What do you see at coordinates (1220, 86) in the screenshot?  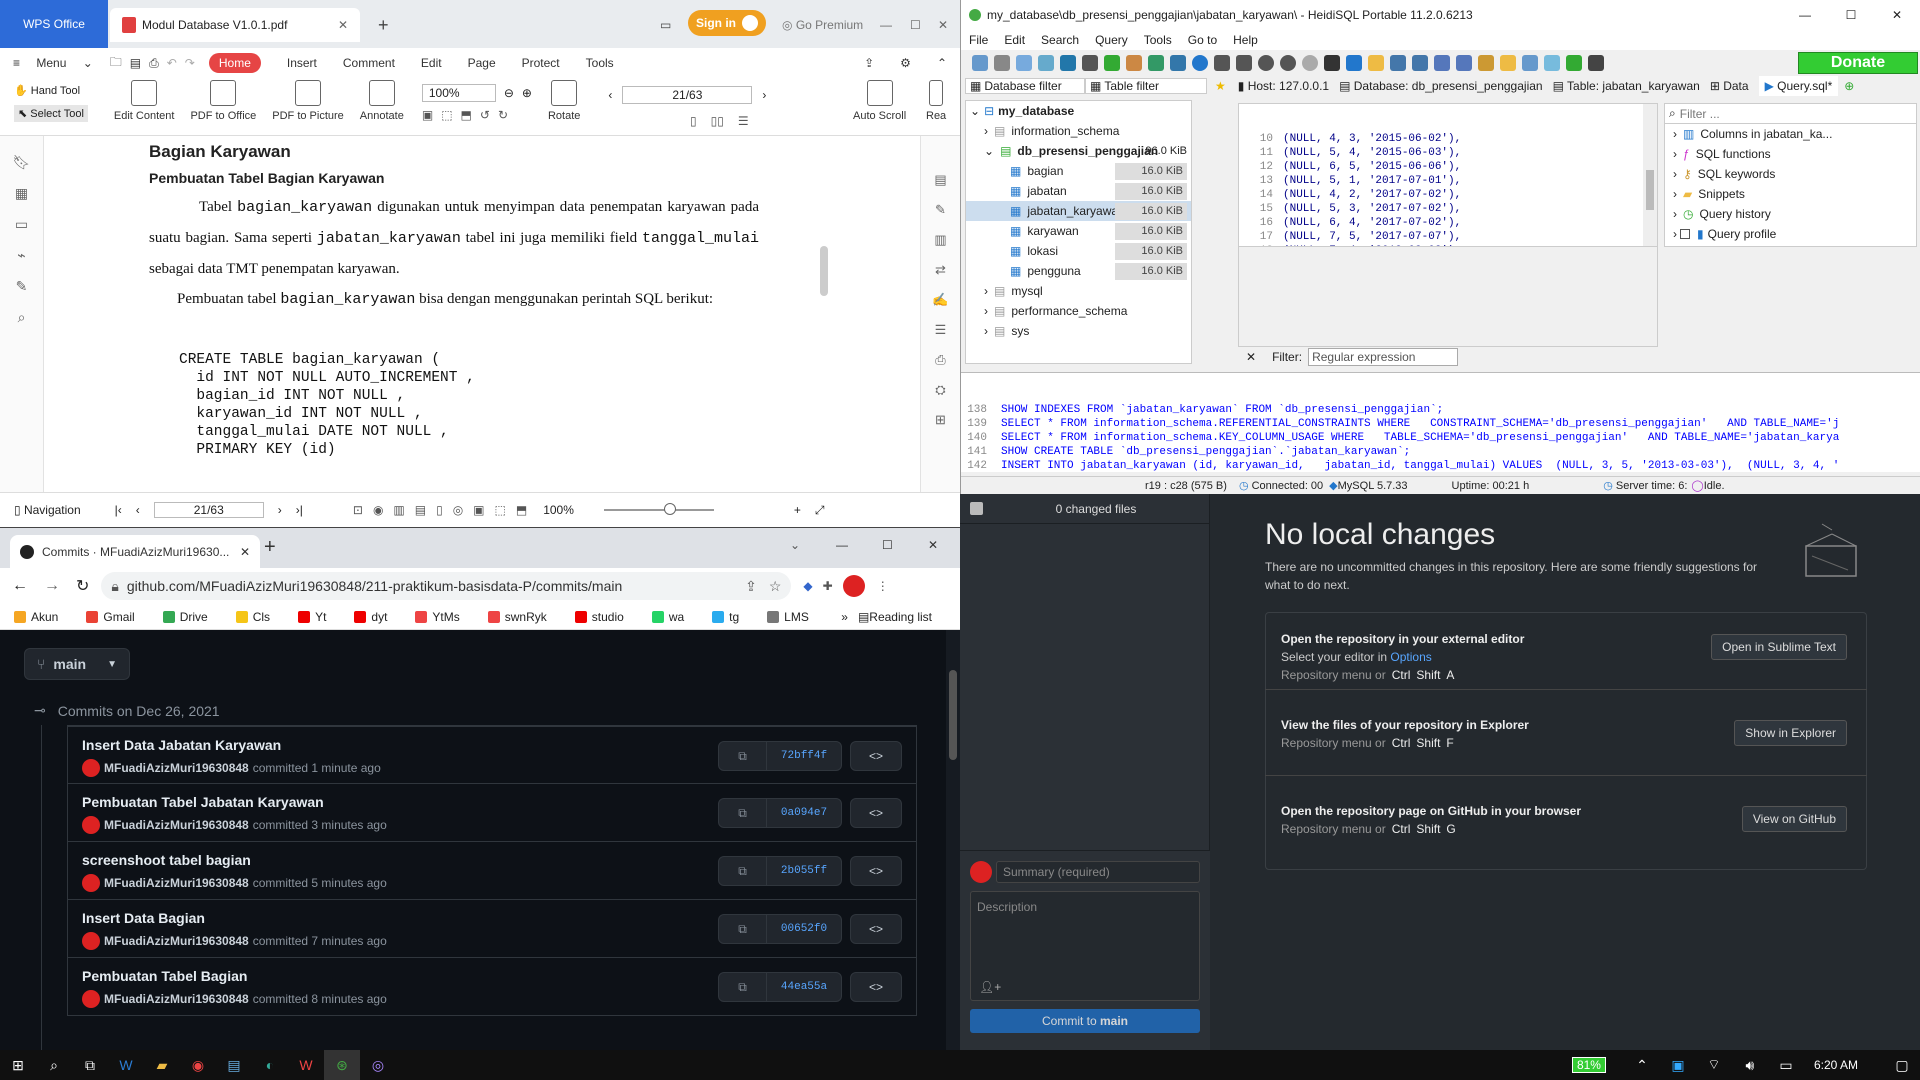 I see `star-icon: ★` at bounding box center [1220, 86].